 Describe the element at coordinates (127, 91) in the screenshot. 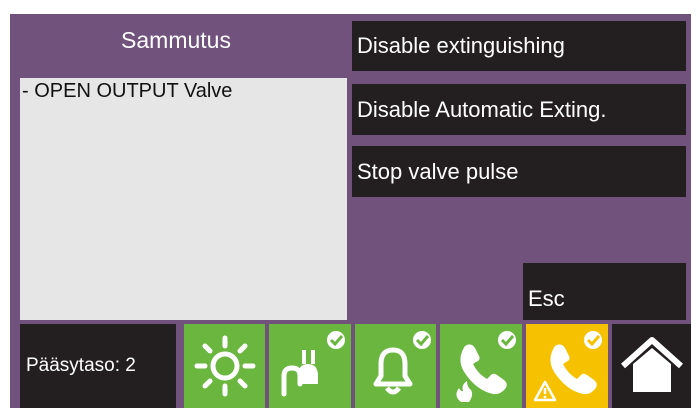

I see `status-item: - OPEN OUTPUT Valve` at that location.